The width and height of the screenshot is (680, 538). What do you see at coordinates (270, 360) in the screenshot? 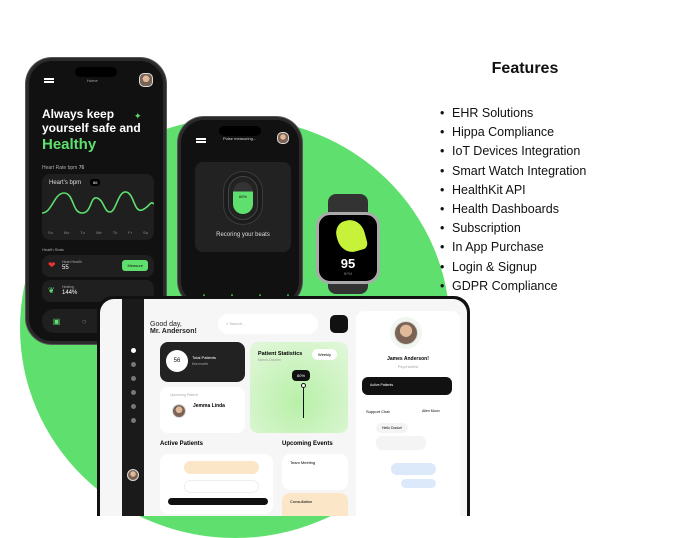
I see `stats-sub: March-October` at bounding box center [270, 360].